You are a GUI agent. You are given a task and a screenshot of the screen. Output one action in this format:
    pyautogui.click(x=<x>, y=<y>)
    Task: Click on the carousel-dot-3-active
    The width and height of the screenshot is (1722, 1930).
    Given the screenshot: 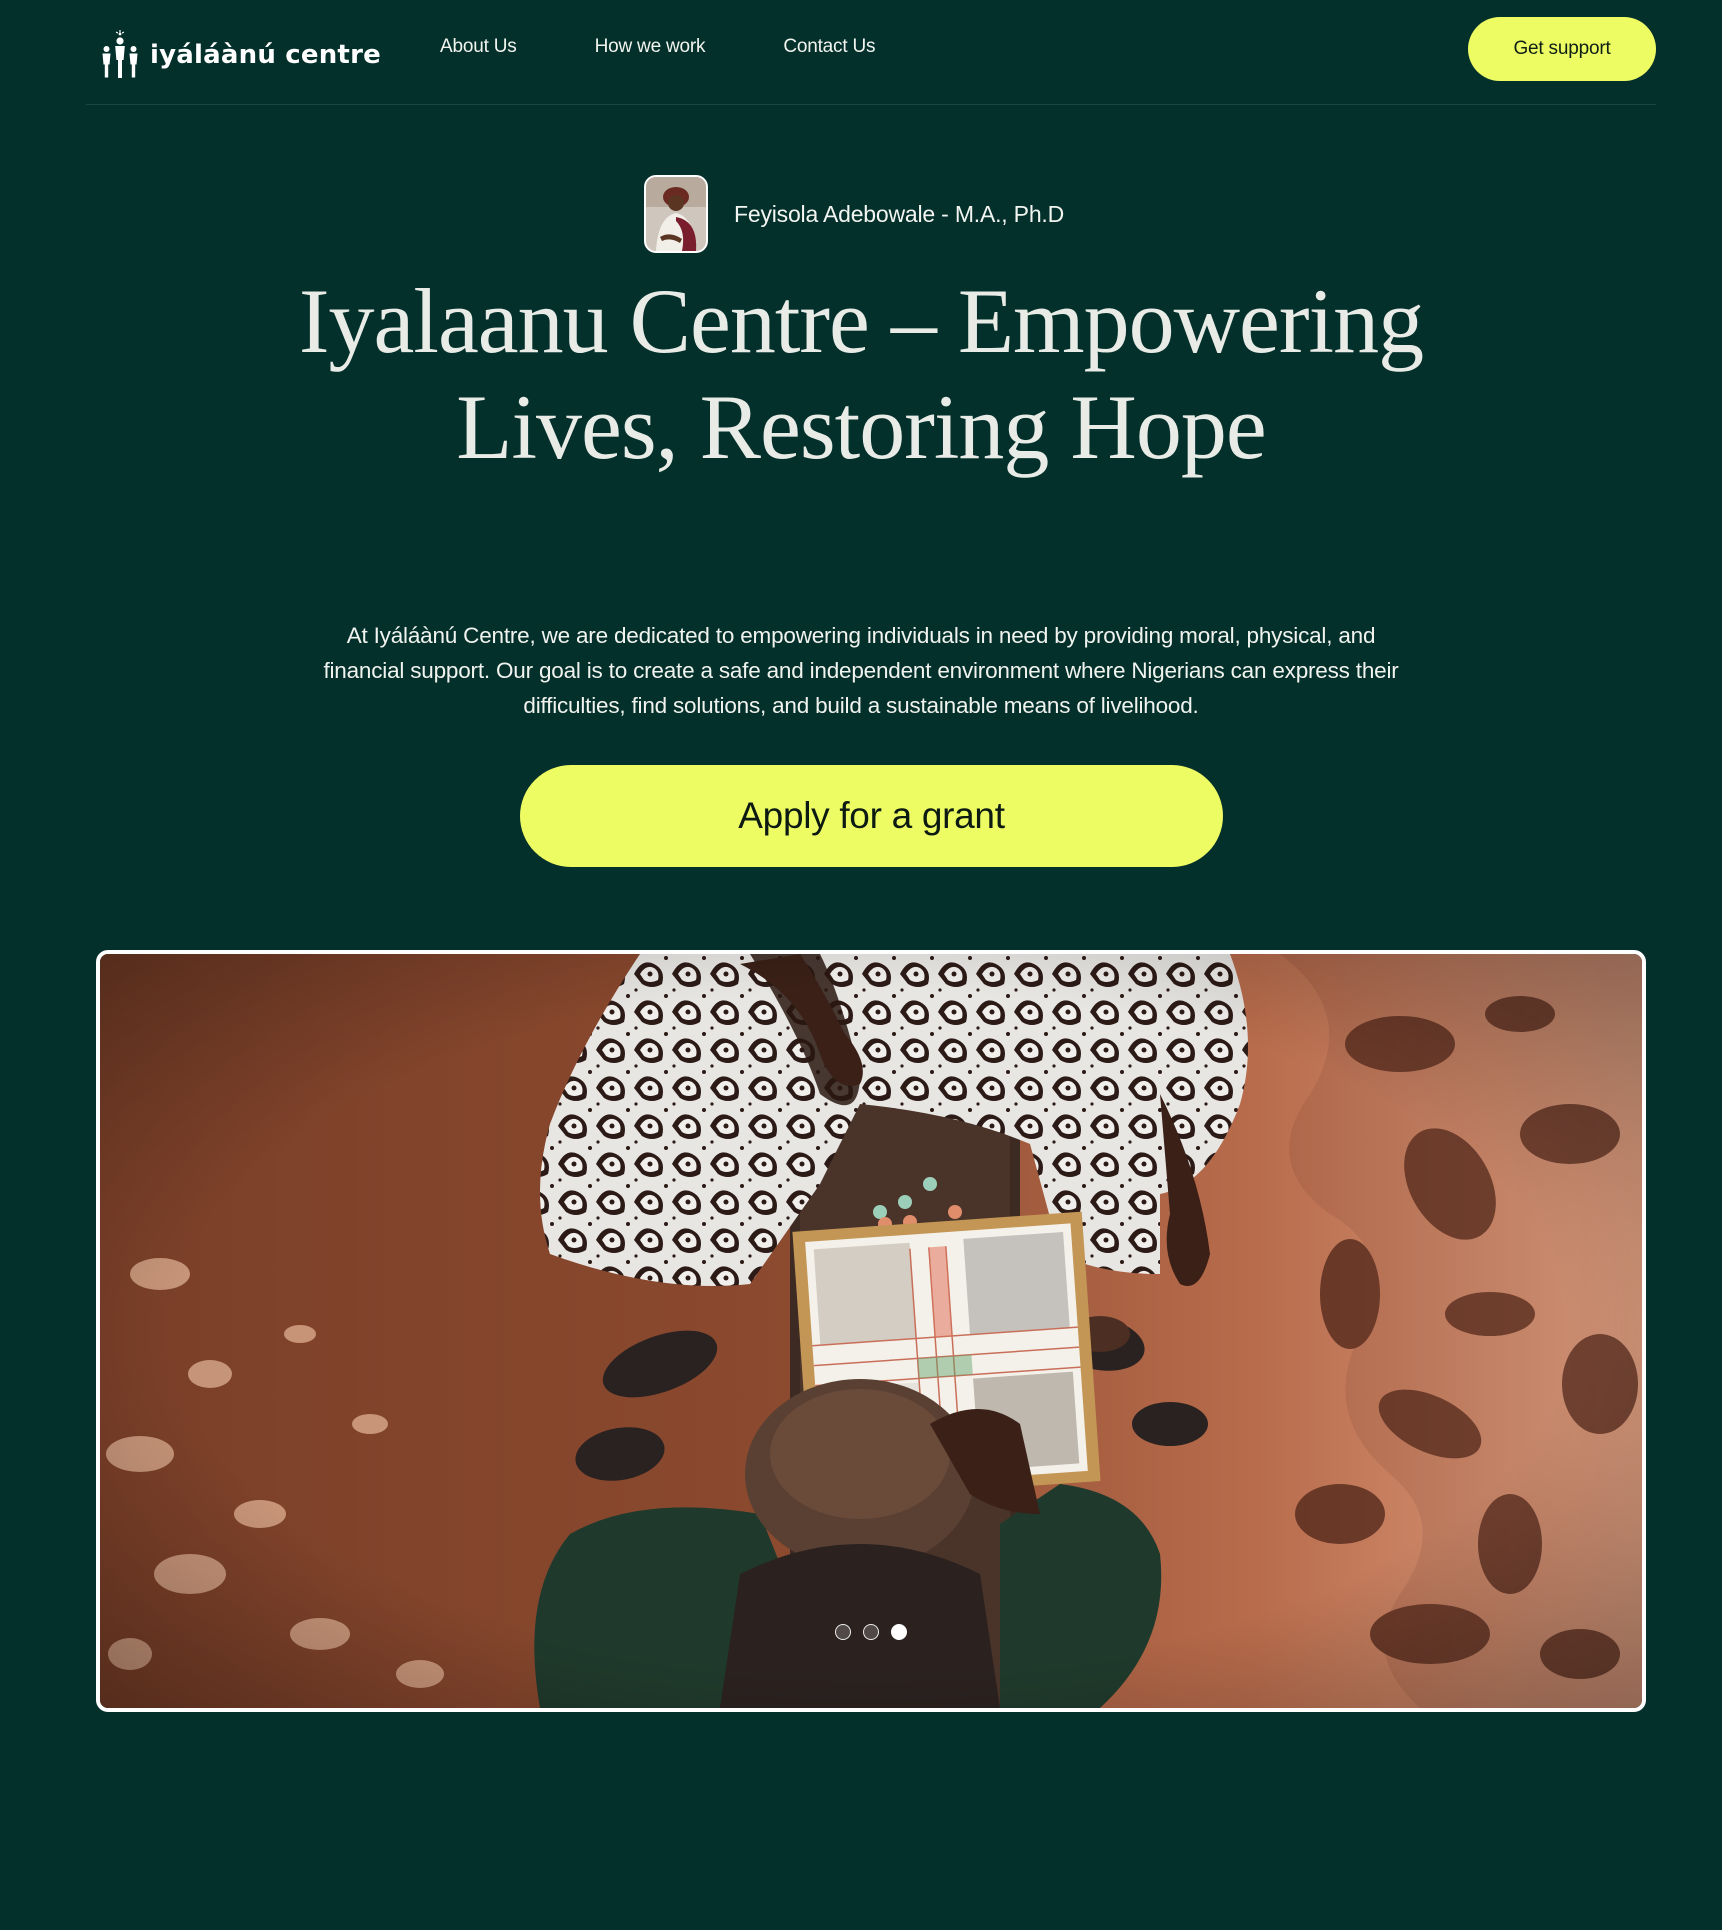 What is the action you would take?
    pyautogui.click(x=899, y=1632)
    